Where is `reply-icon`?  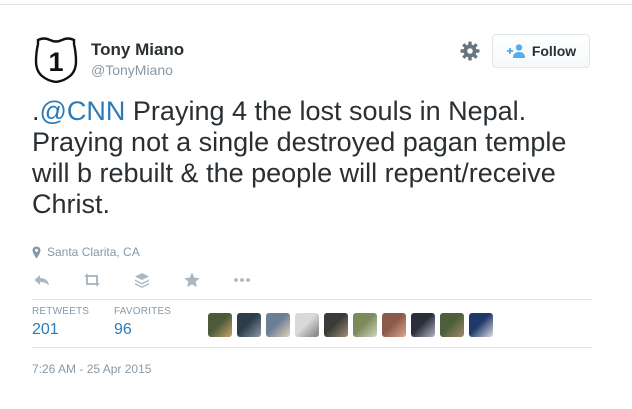 reply-icon is located at coordinates (42, 280).